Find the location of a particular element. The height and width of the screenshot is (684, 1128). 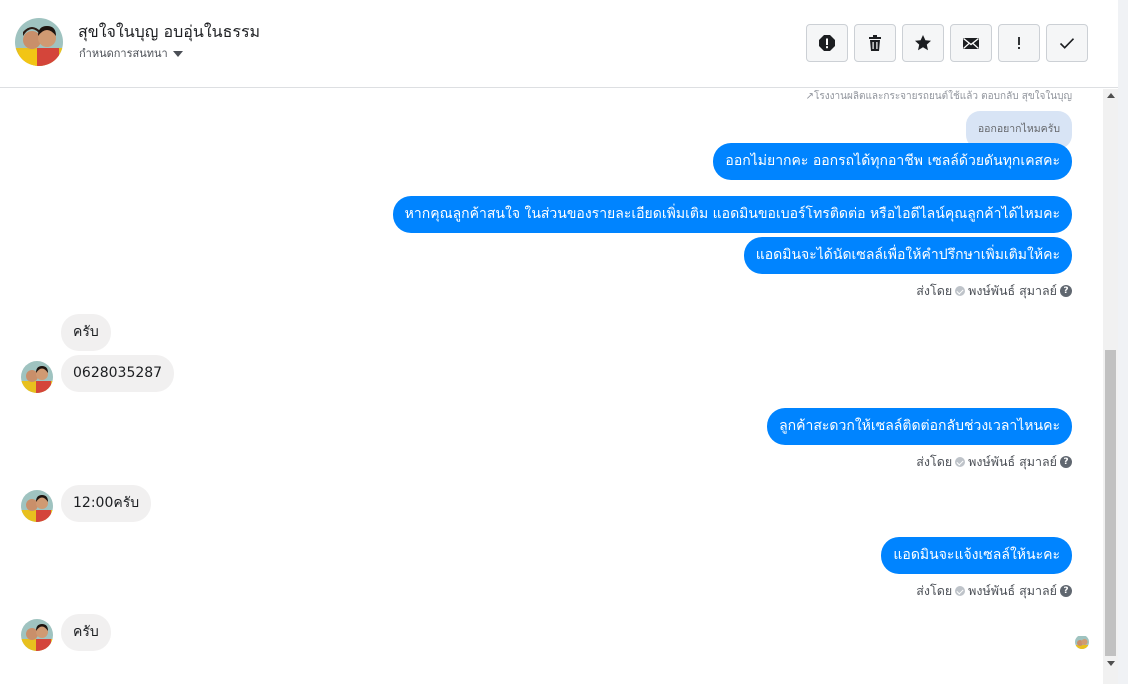

seen-avatar-indicator is located at coordinates (1082, 642).